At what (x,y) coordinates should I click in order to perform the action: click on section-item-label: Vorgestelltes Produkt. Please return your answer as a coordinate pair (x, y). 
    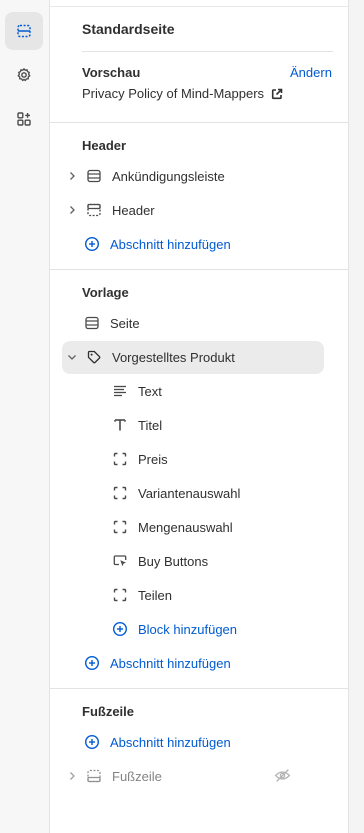
    Looking at the image, I should click on (173, 357).